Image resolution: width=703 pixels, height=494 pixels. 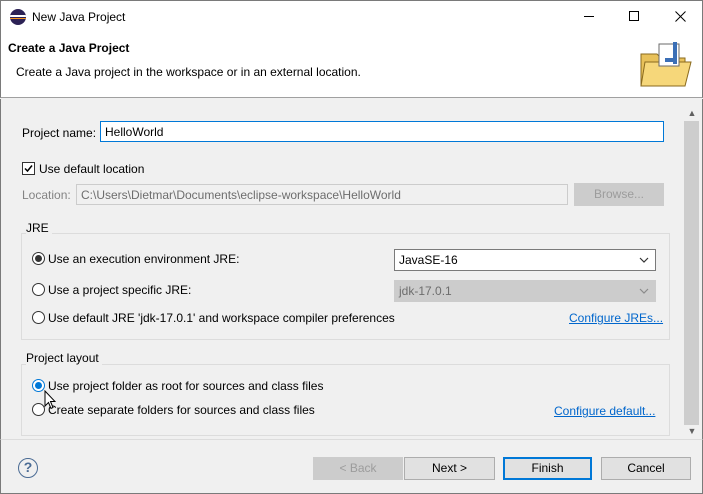 What do you see at coordinates (358, 468) in the screenshot?
I see `back-button: < Back` at bounding box center [358, 468].